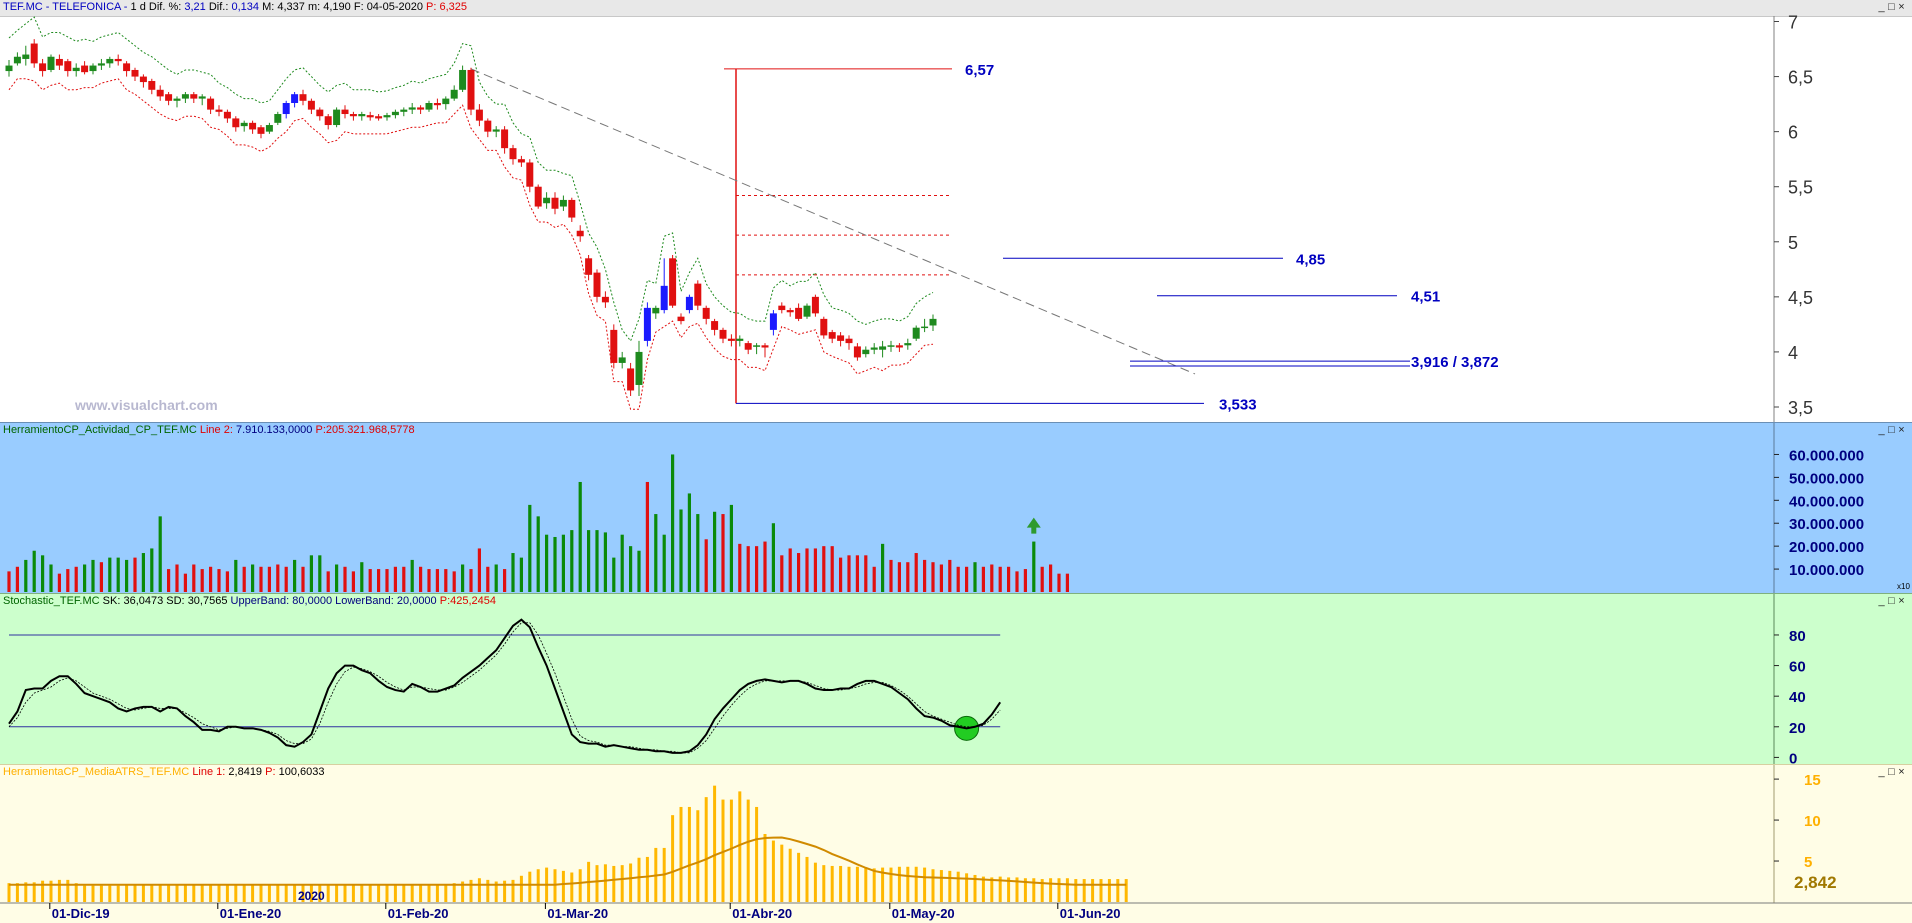  I want to click on level-label: 3,916 / 3,872, so click(1455, 362).